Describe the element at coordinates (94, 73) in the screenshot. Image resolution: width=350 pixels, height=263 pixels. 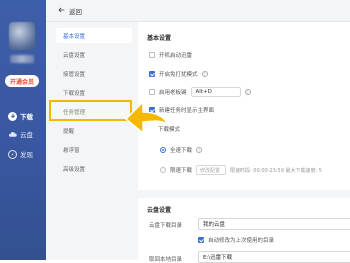
I see `menu-item-takeover: 接管设置` at that location.